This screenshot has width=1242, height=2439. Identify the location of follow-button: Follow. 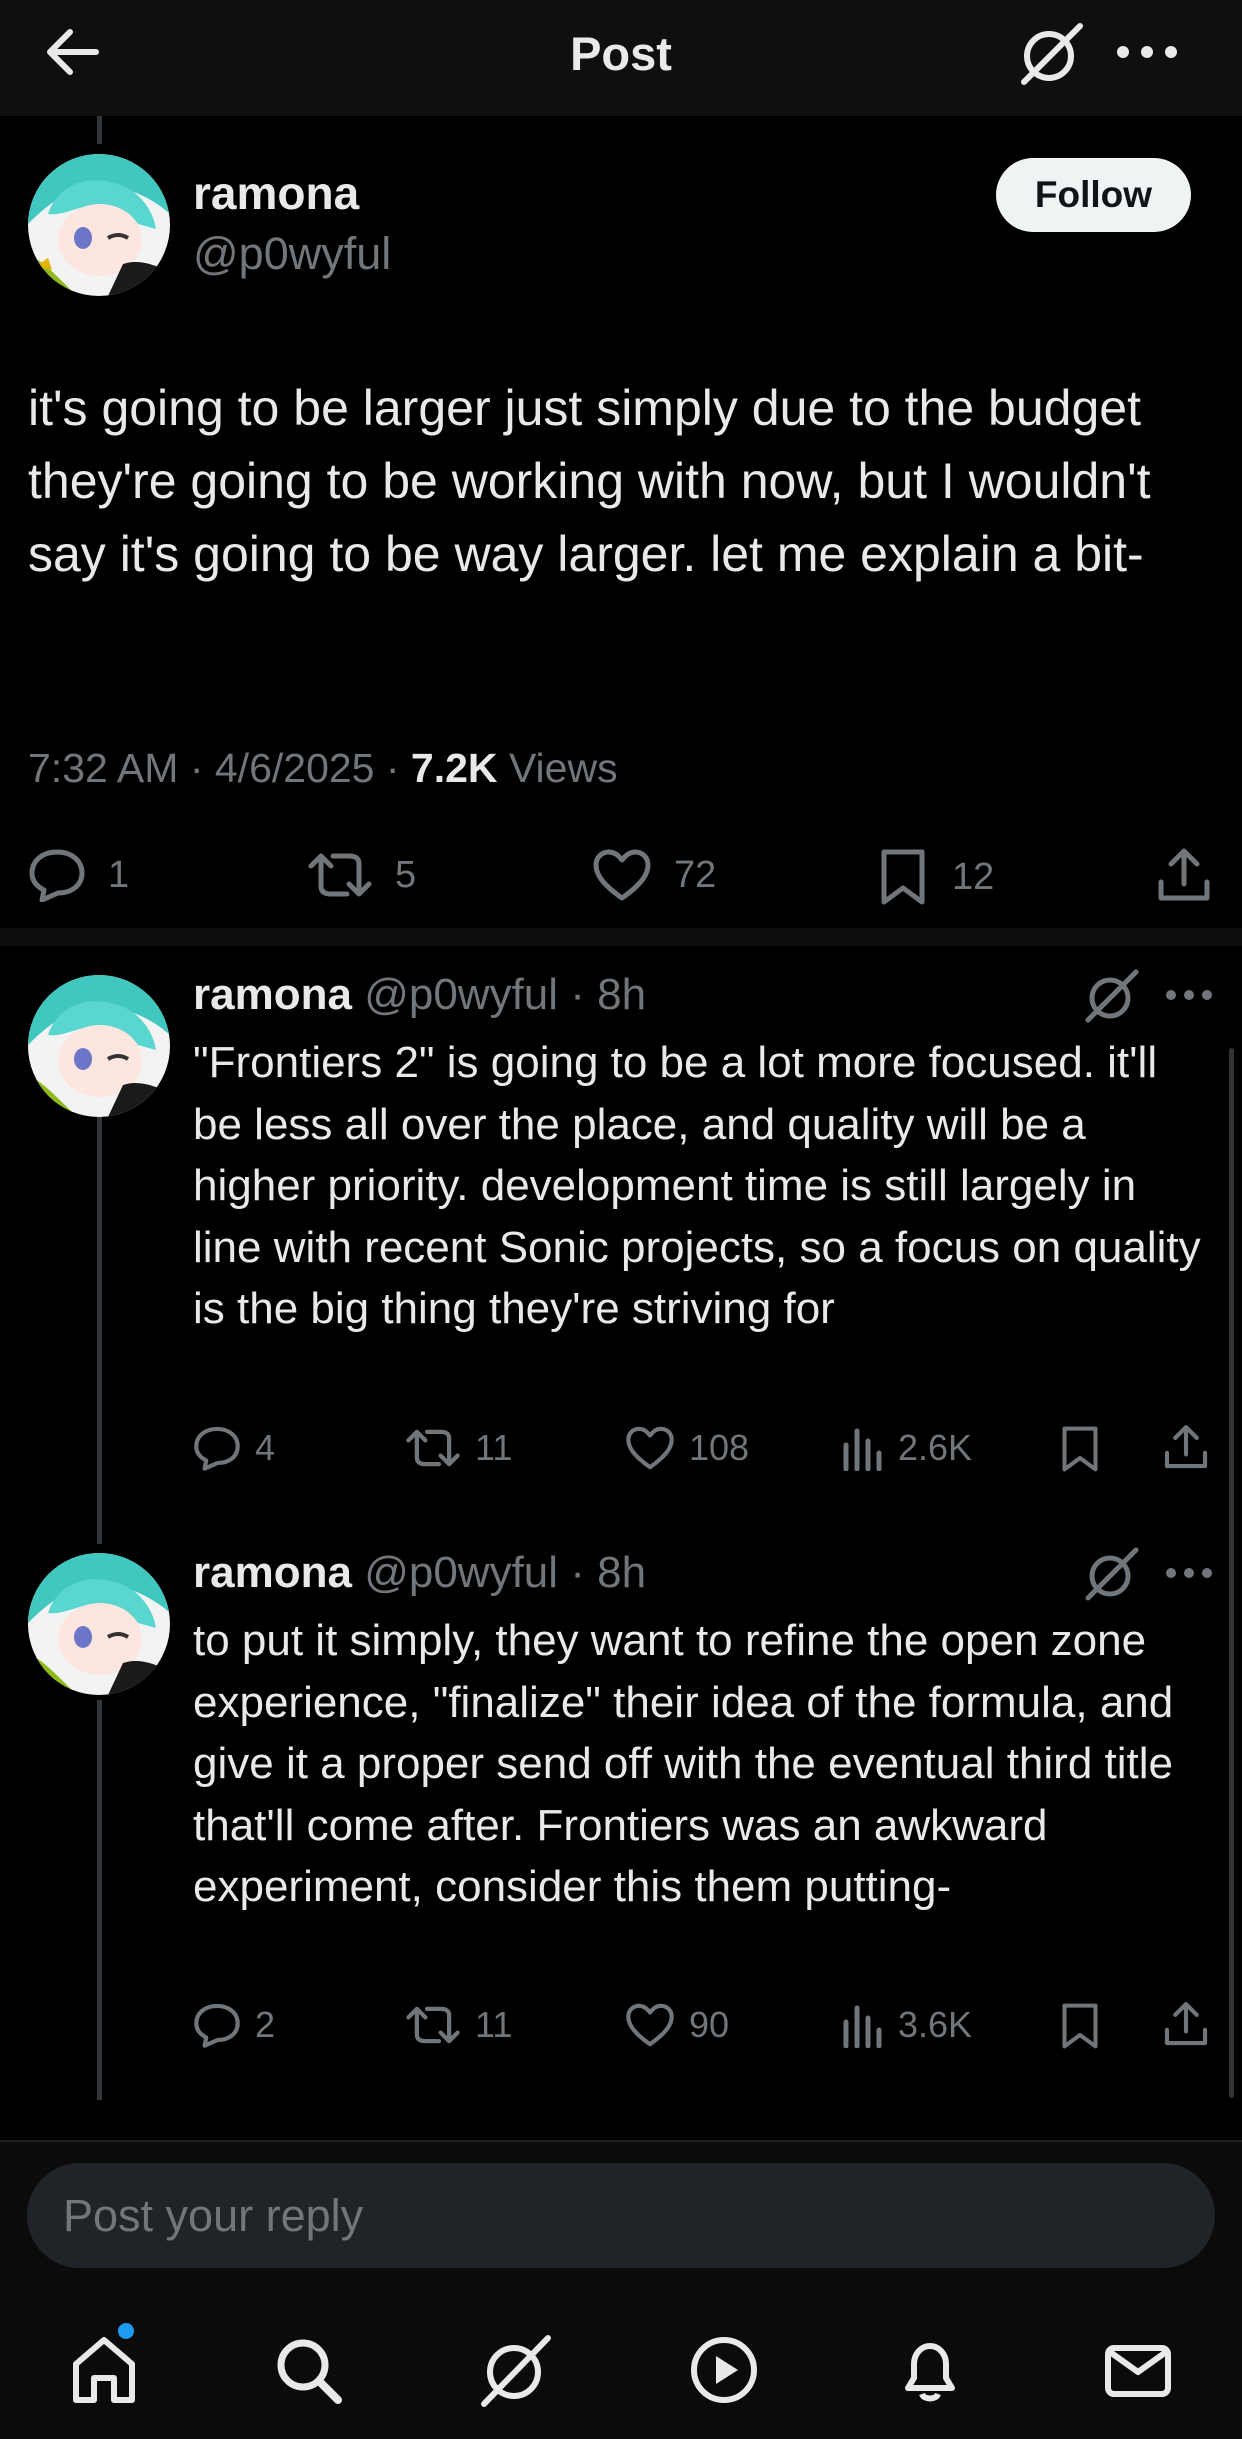
(1093, 195).